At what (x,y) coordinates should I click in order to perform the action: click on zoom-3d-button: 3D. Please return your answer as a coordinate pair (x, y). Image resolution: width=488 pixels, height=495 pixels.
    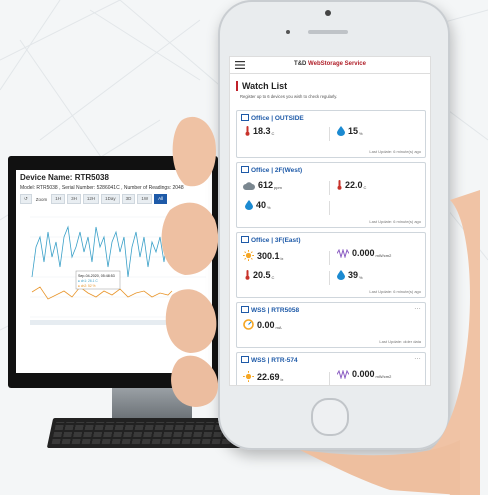
    Looking at the image, I should click on (128, 199).